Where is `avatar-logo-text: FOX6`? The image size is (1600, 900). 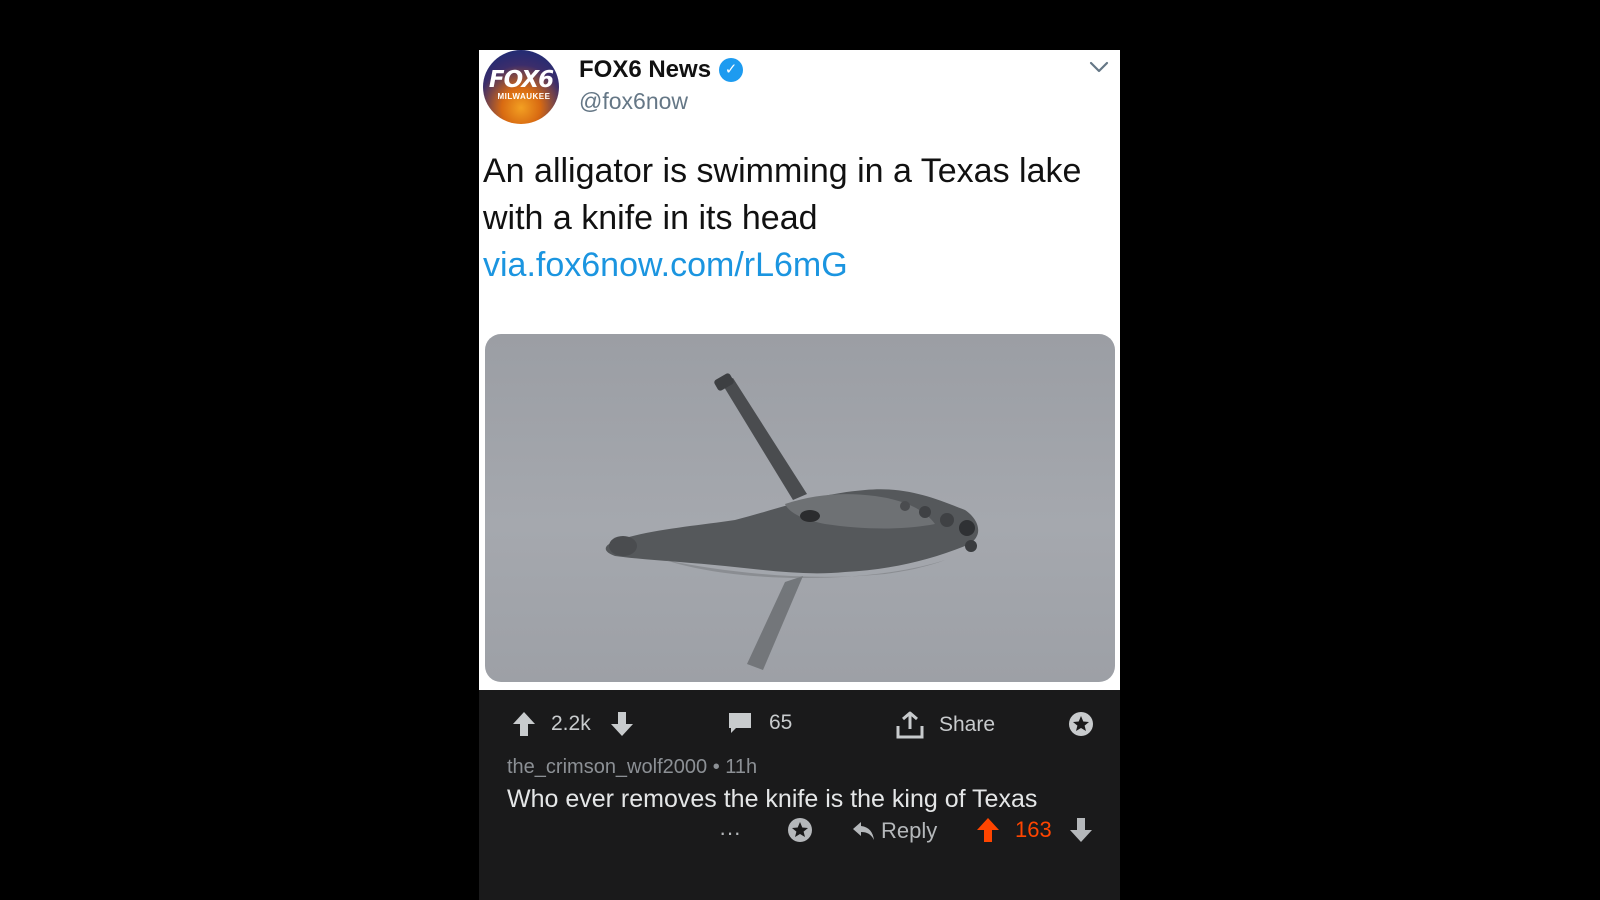 avatar-logo-text: FOX6 is located at coordinates (521, 80).